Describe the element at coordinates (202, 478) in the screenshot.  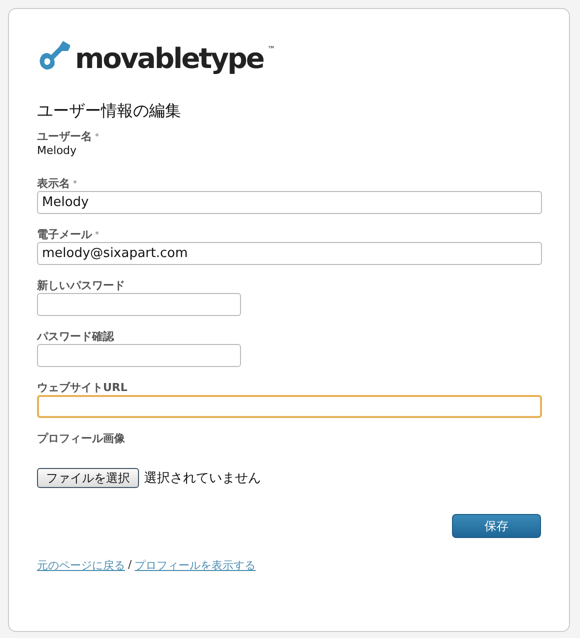
I see `file-status: 選択されていません` at that location.